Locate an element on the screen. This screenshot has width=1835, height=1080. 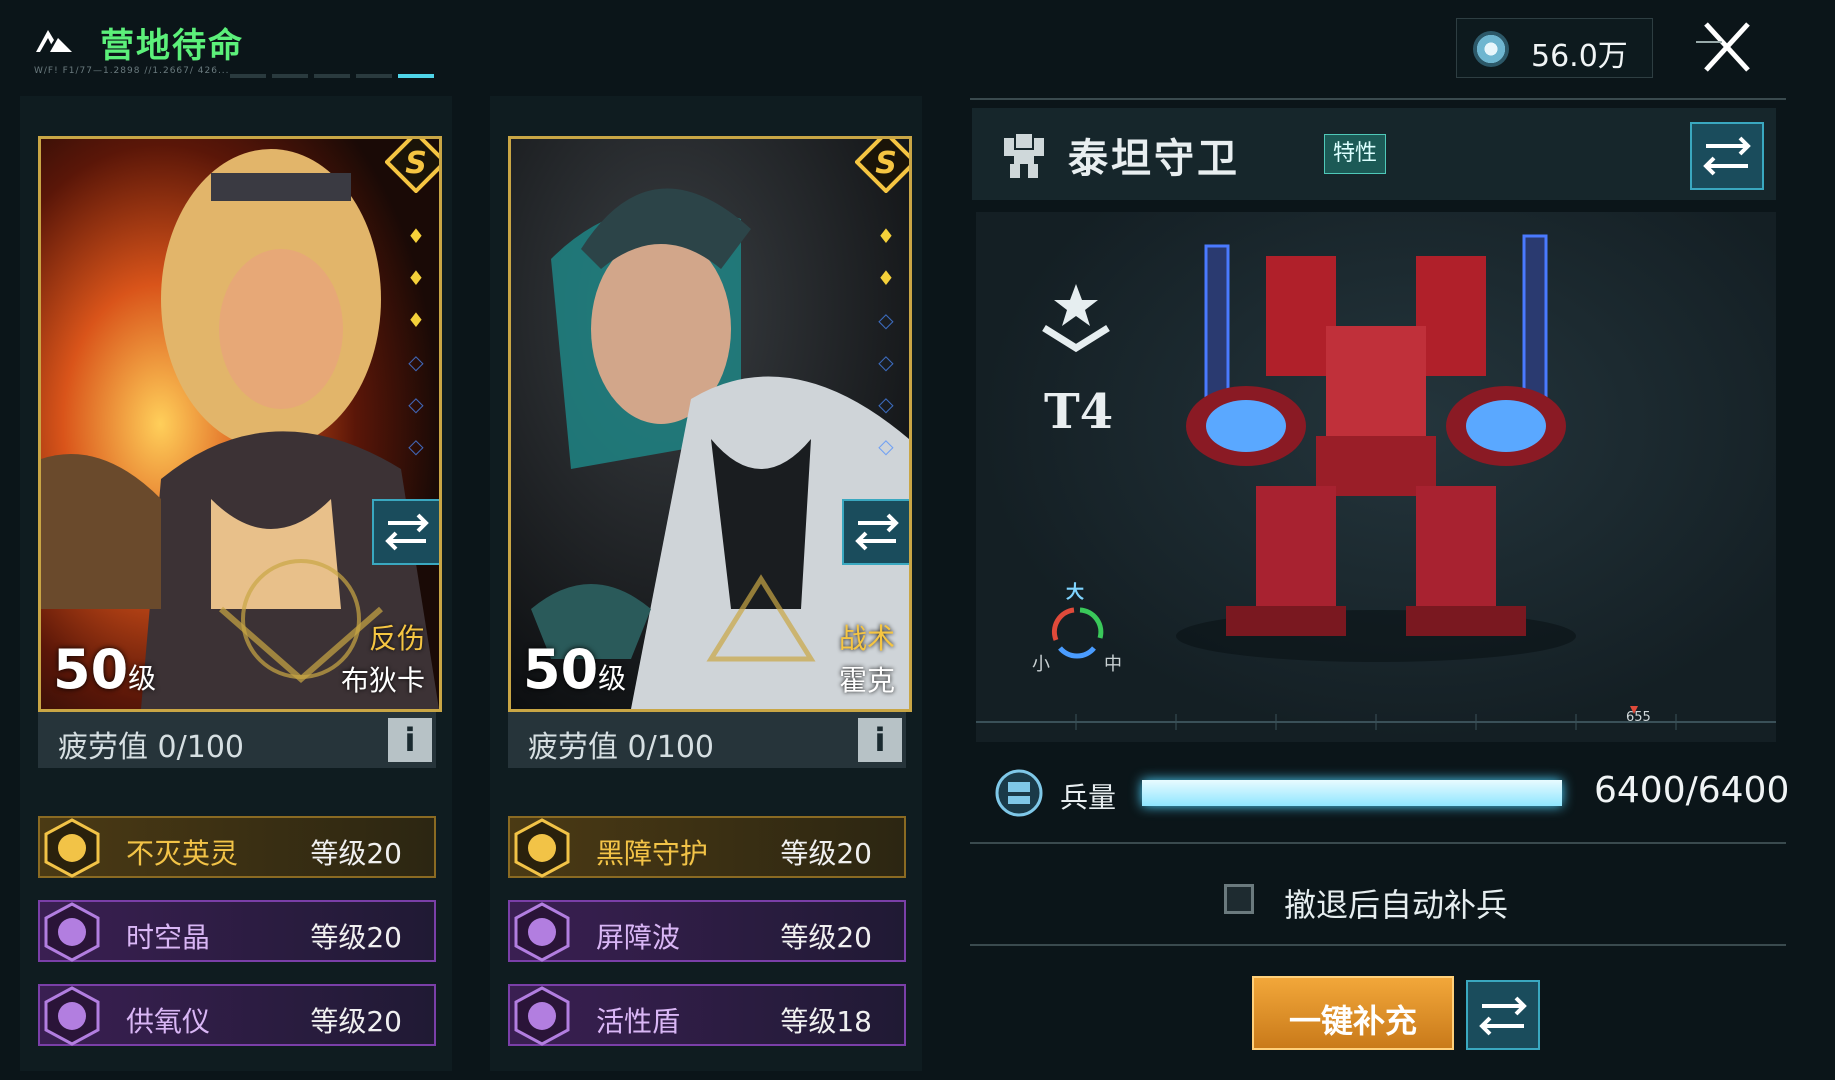
counter-cycle: 大 小 中 is located at coordinates (1077, 626).